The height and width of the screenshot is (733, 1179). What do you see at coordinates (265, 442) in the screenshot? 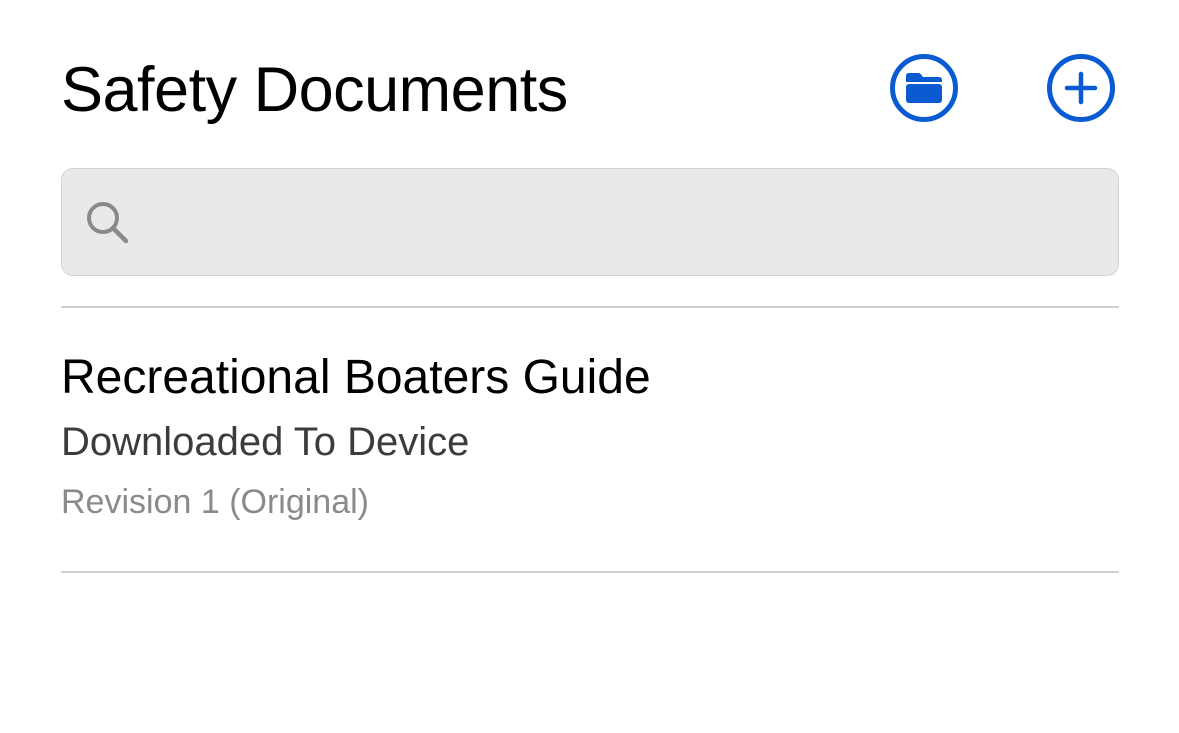
I see `document-status: Downloaded To Device` at bounding box center [265, 442].